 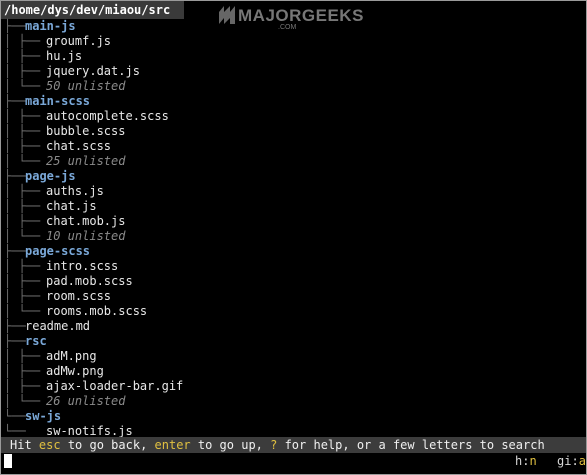 I want to click on file-name: pad.mob.scss, so click(x=89, y=281).